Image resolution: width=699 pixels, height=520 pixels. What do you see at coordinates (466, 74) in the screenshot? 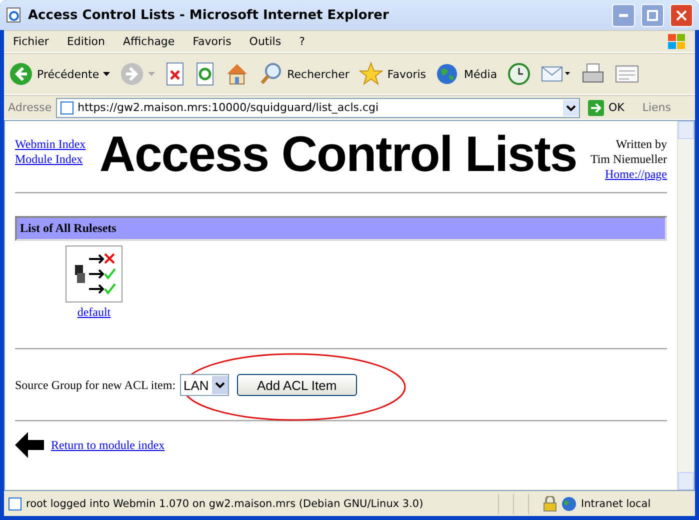
I see `media-button: Média` at bounding box center [466, 74].